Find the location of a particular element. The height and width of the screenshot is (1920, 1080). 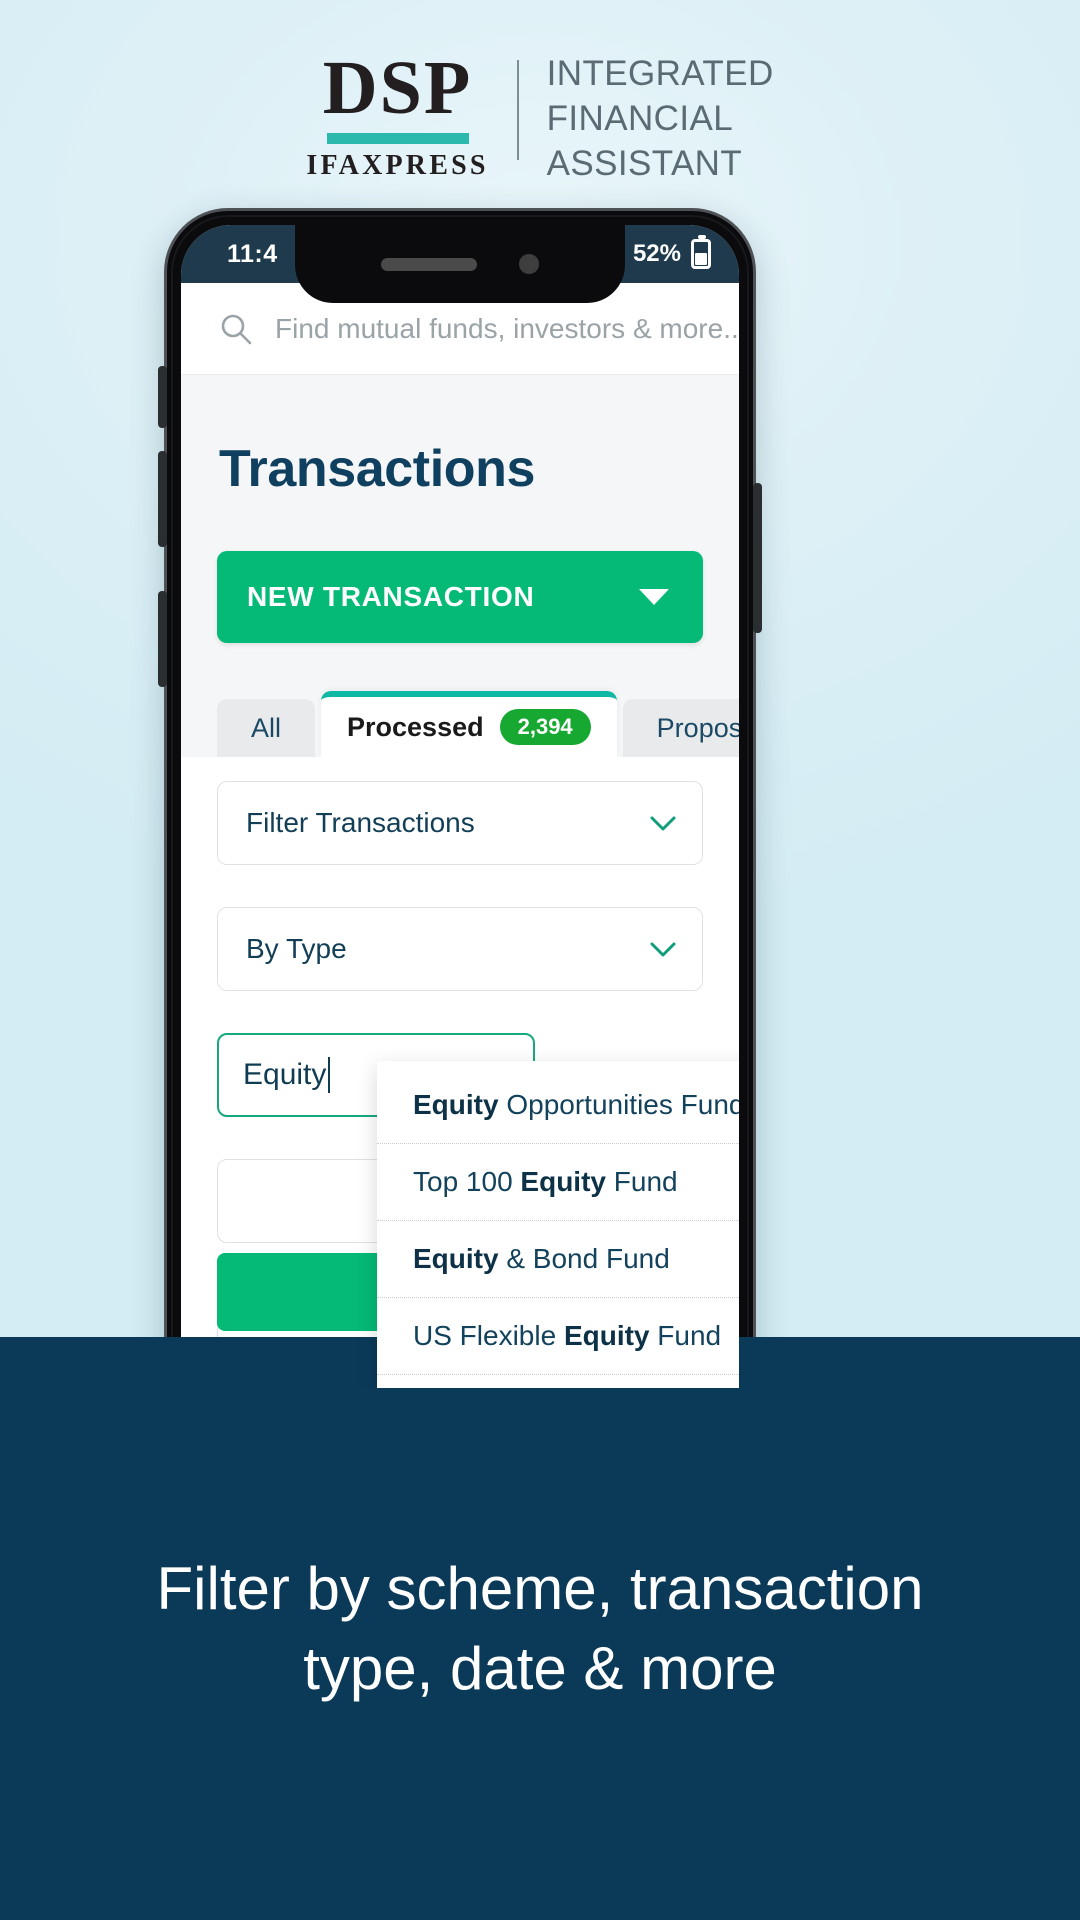

brand-logo: DSP IFAXPRESS is located at coordinates (411, 114).